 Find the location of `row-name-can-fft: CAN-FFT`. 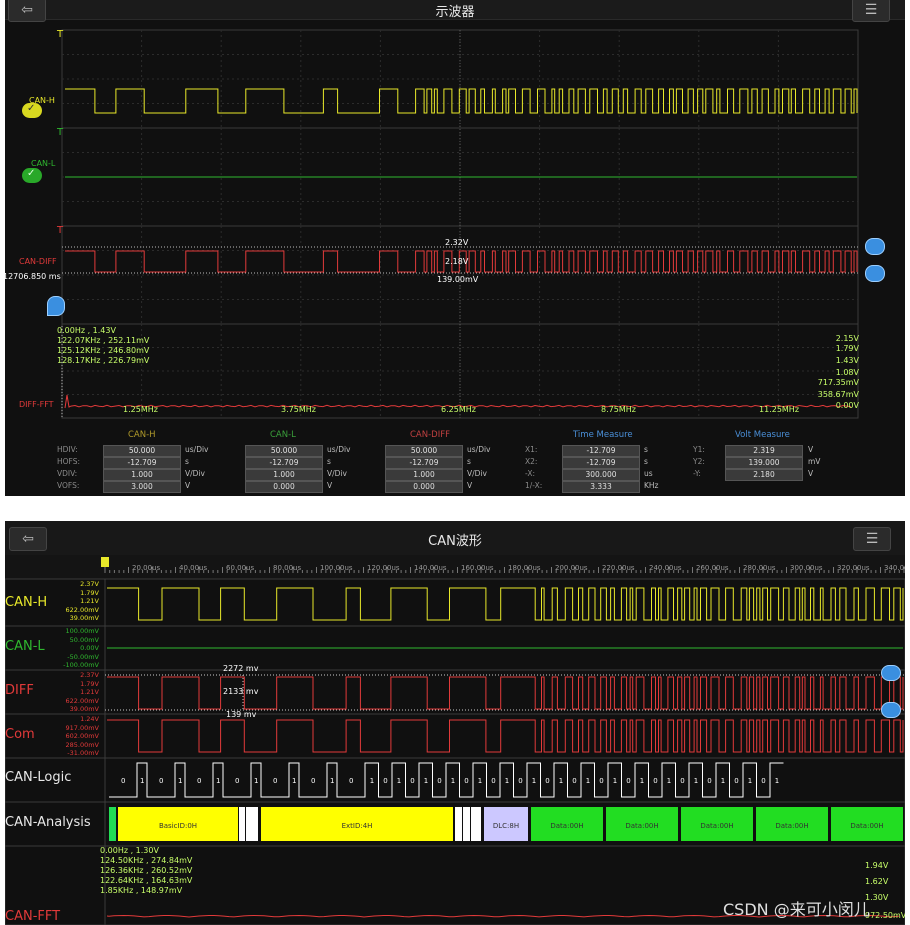

row-name-can-fft: CAN-FFT is located at coordinates (33, 916).